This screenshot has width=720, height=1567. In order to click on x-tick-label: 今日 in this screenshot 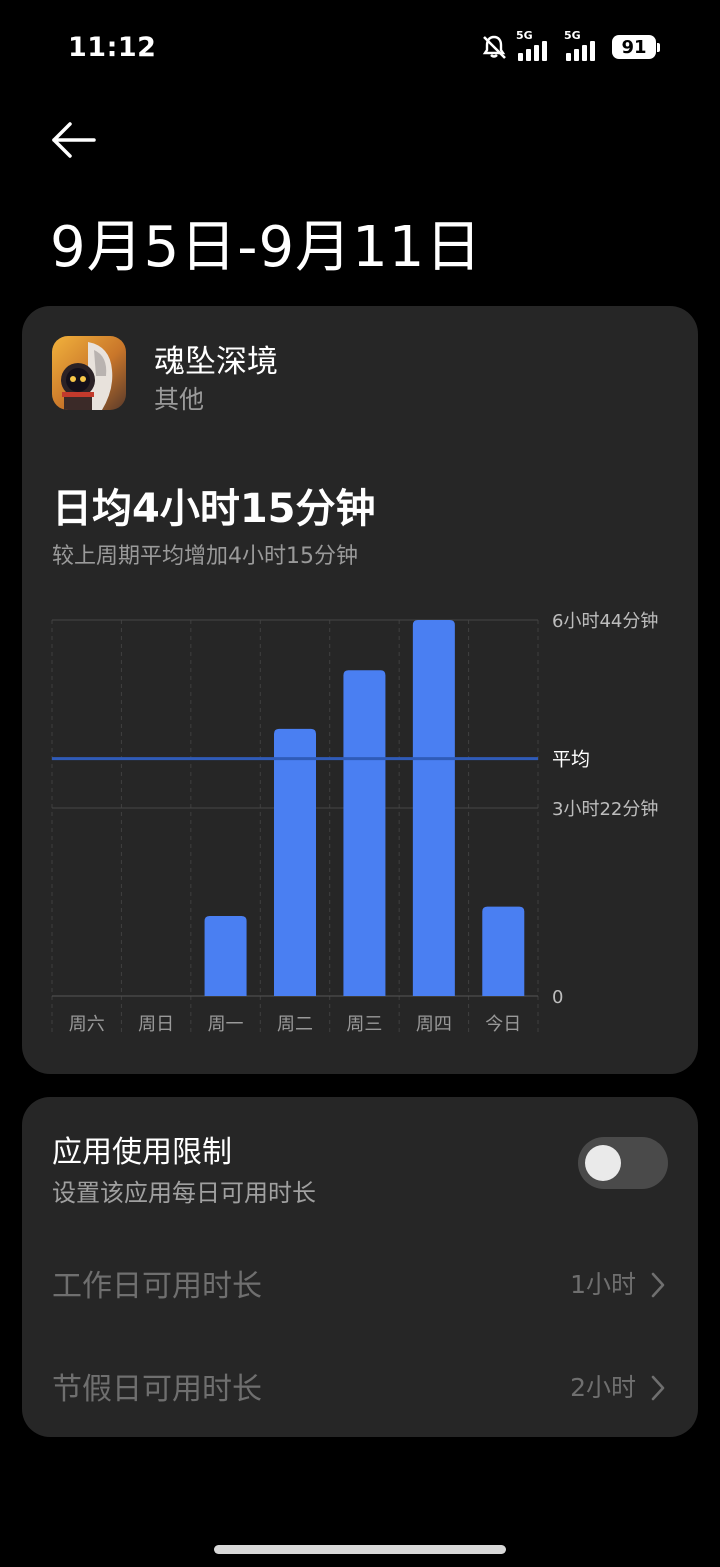, I will do `click(503, 1024)`.